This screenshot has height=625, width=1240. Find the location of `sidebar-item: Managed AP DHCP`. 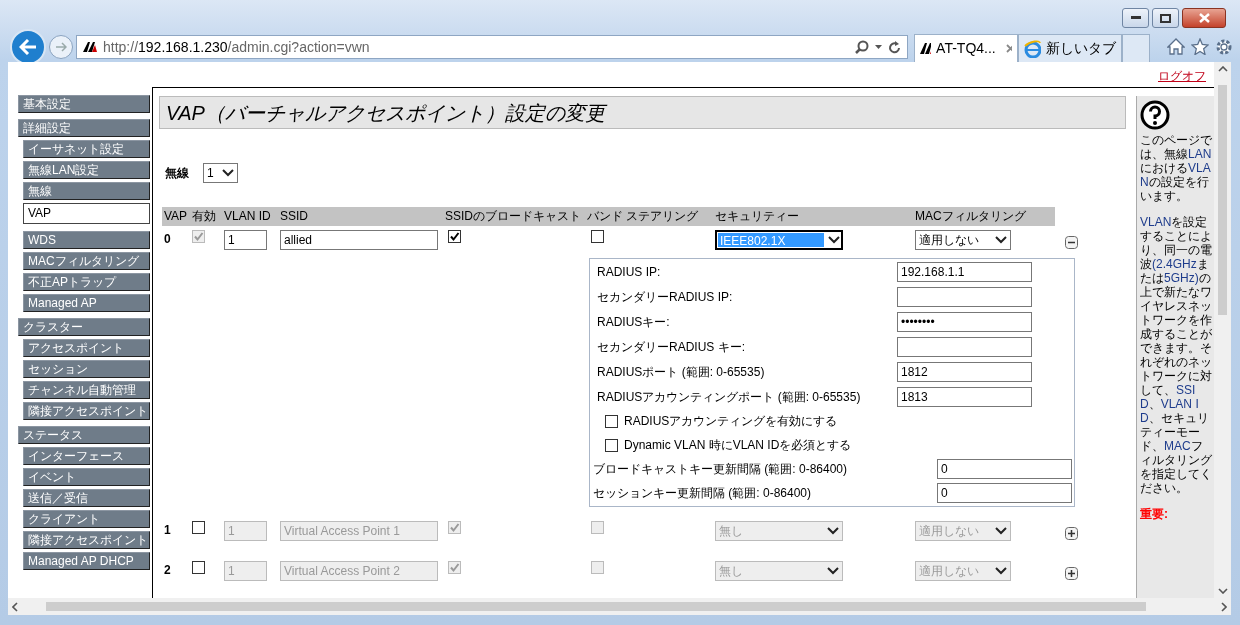

sidebar-item: Managed AP DHCP is located at coordinates (86, 561).